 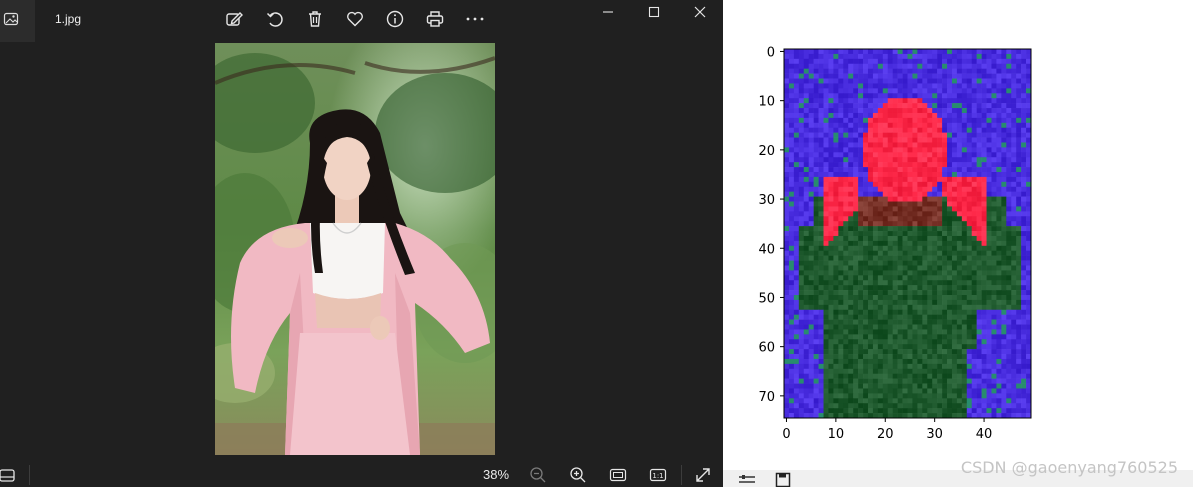 I want to click on favorite-button, so click(x=355, y=19).